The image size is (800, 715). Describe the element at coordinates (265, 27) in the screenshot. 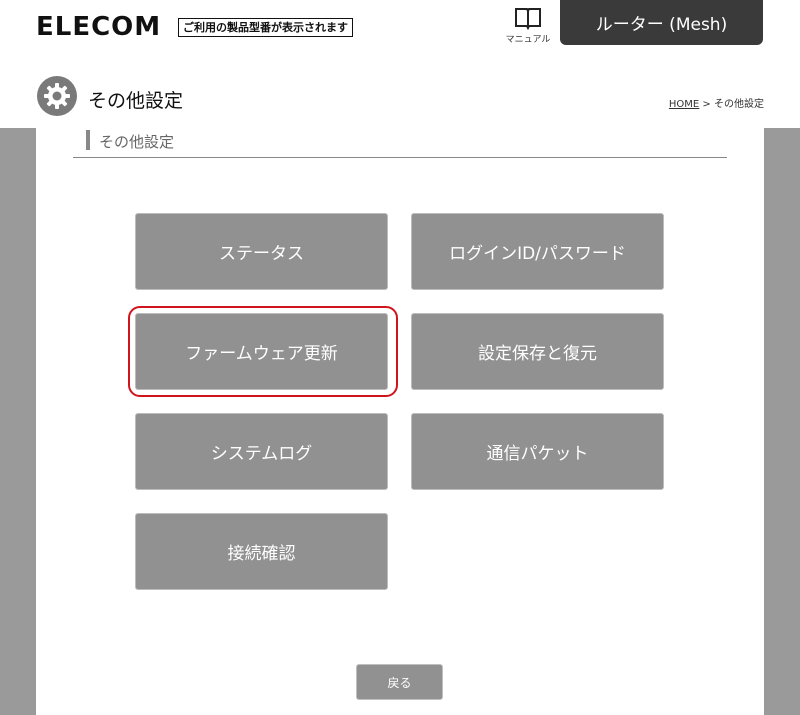

I see `model-tagline: ご利用の製品型番が表示されます` at that location.